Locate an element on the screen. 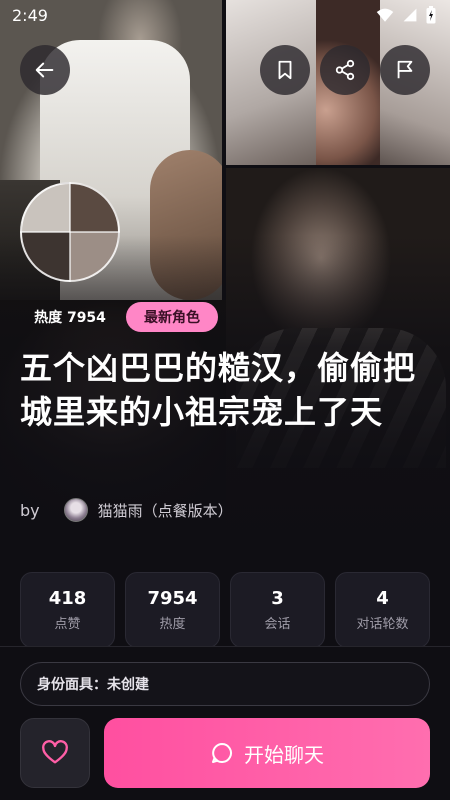 Image resolution: width=450 pixels, height=800 pixels. heart-icon is located at coordinates (55, 752).